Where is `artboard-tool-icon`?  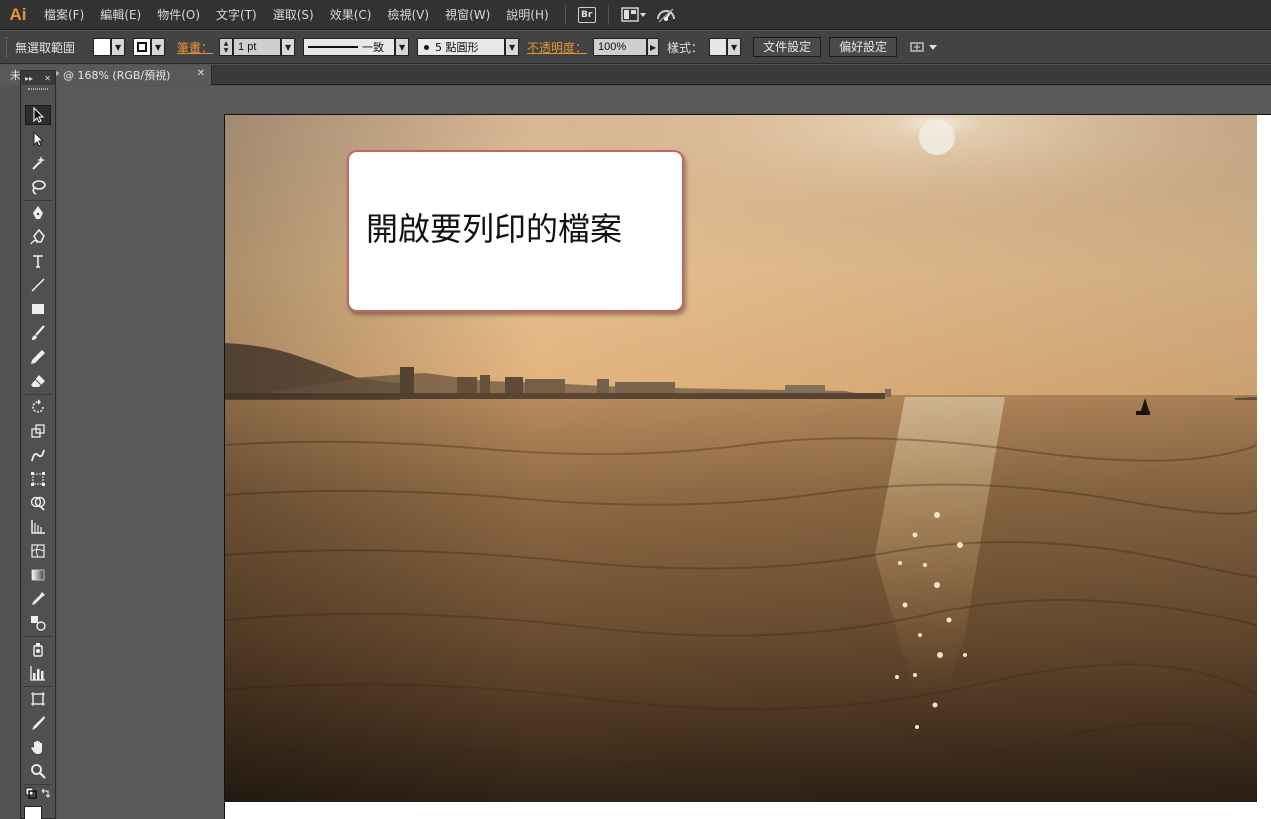
artboard-tool-icon is located at coordinates (38, 699).